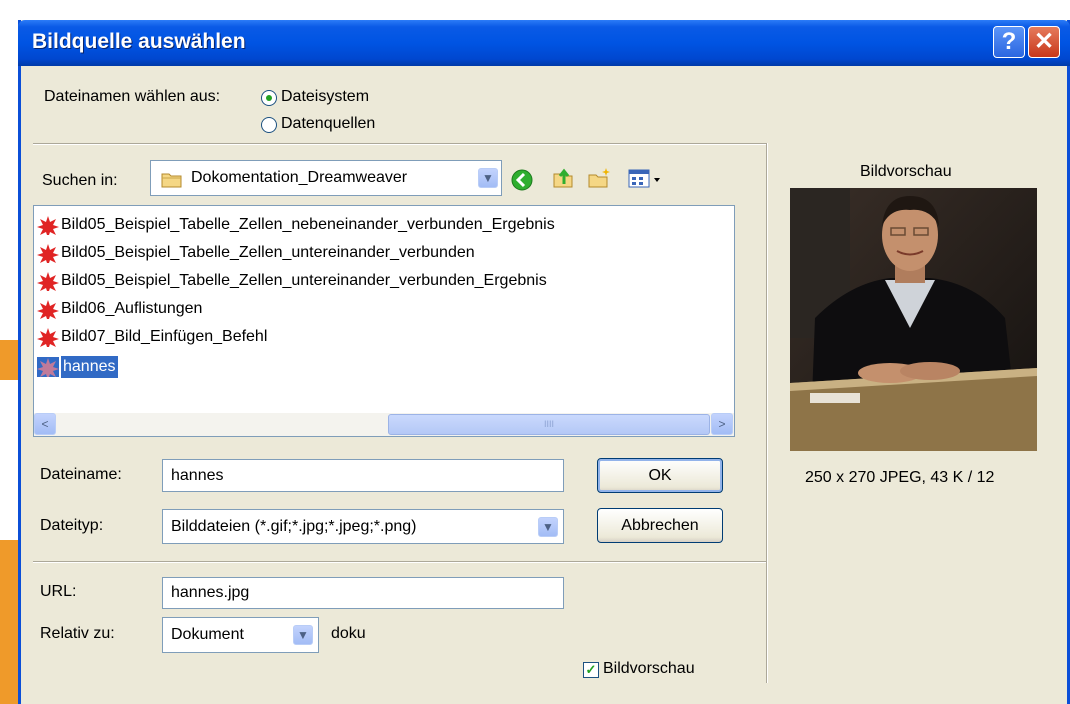 The image size is (1070, 704). I want to click on radio-dateisystem, so click(269, 98).